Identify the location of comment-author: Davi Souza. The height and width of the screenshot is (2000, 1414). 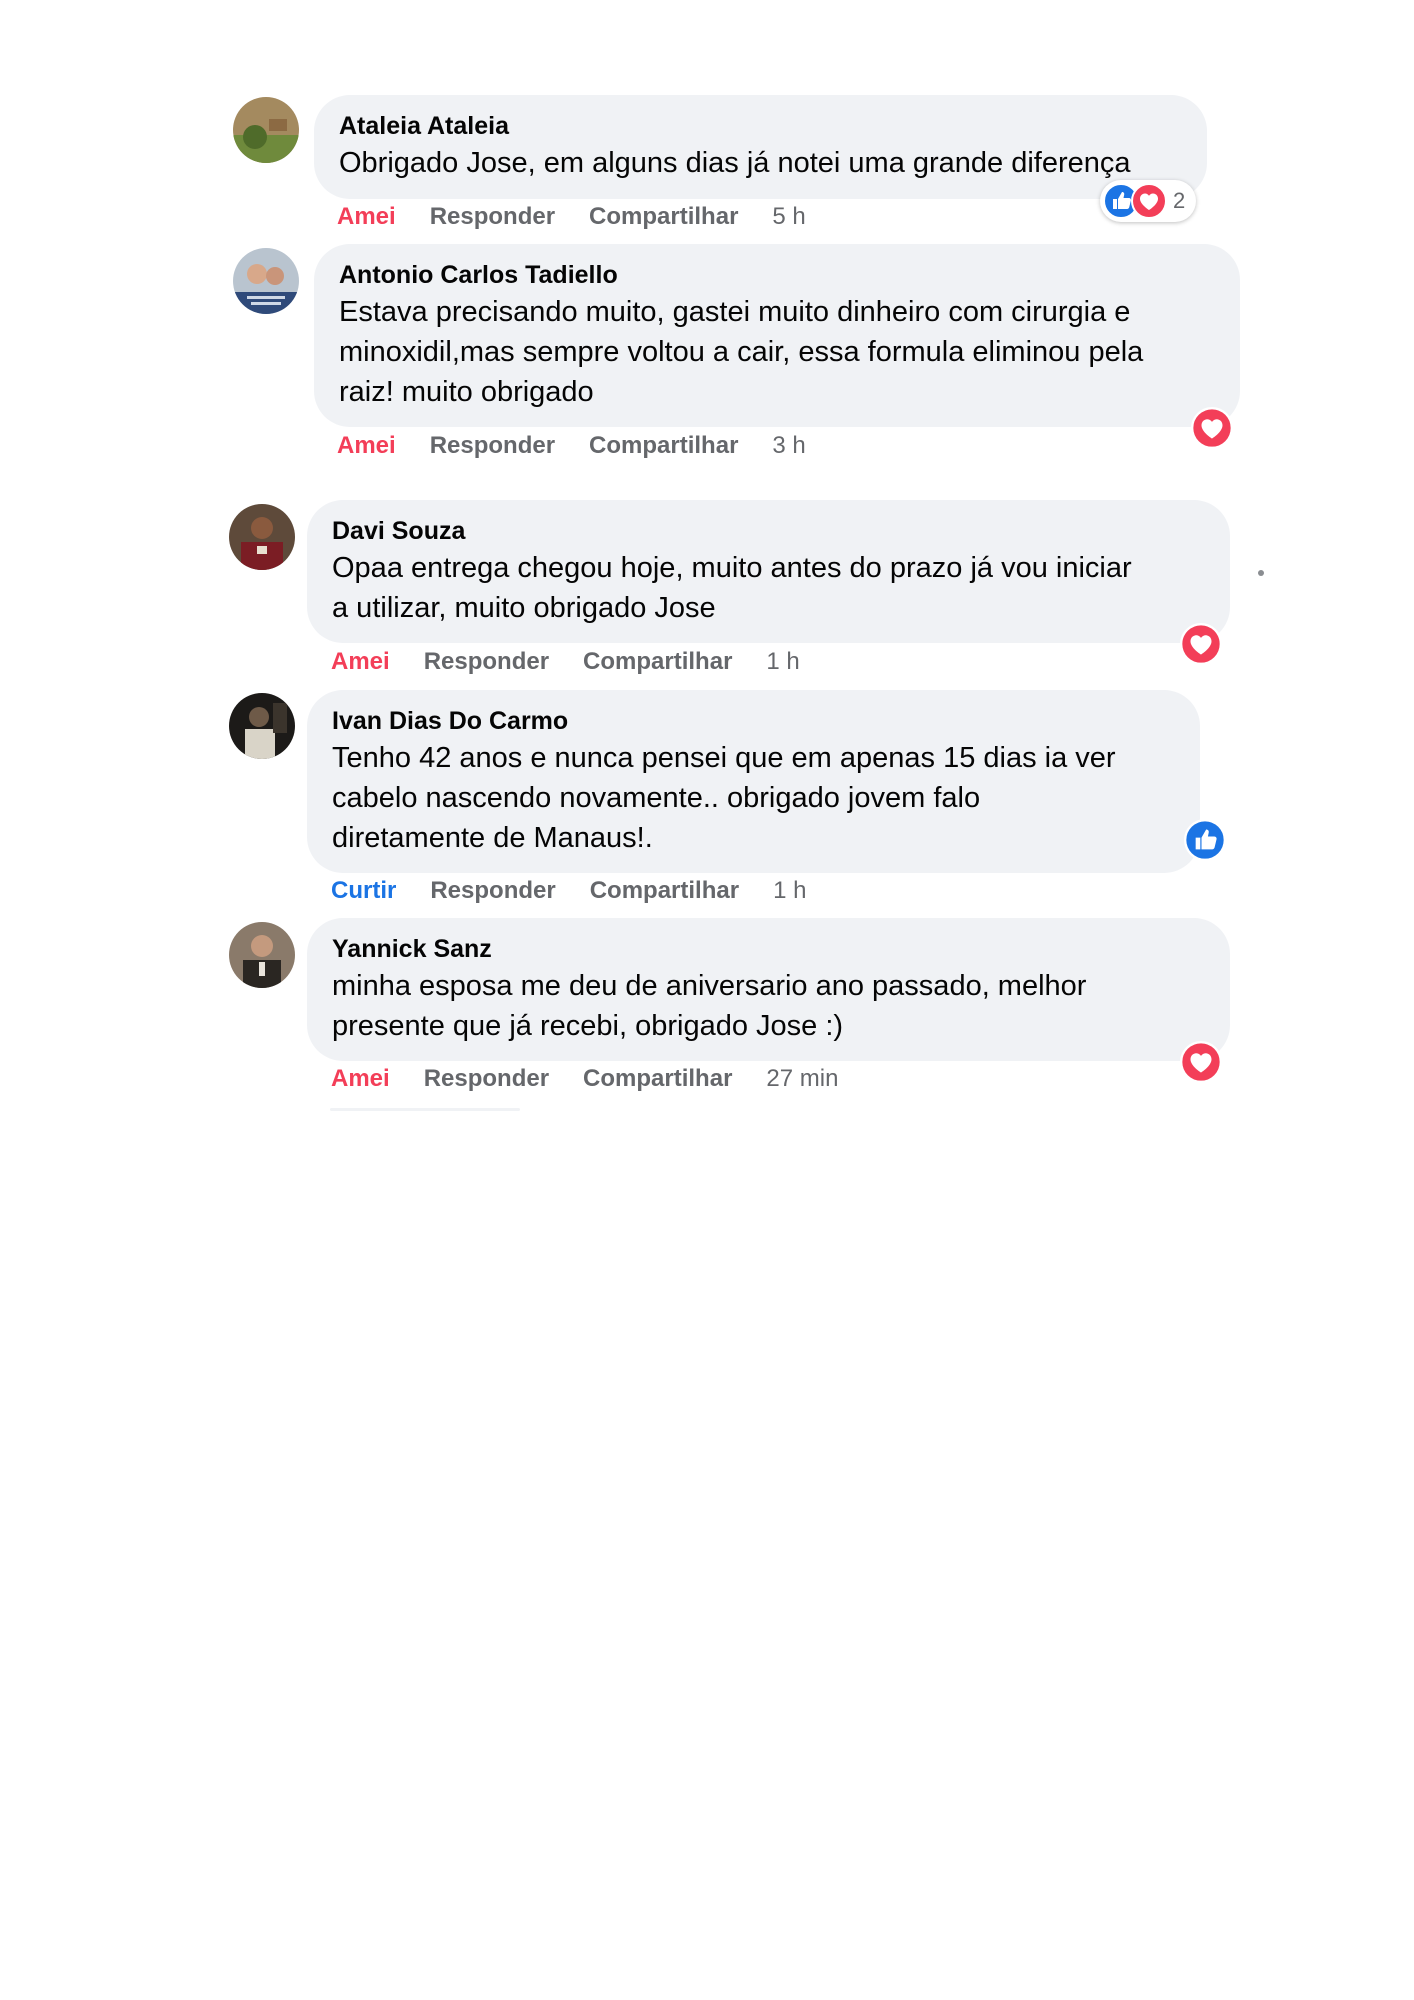
(768, 531).